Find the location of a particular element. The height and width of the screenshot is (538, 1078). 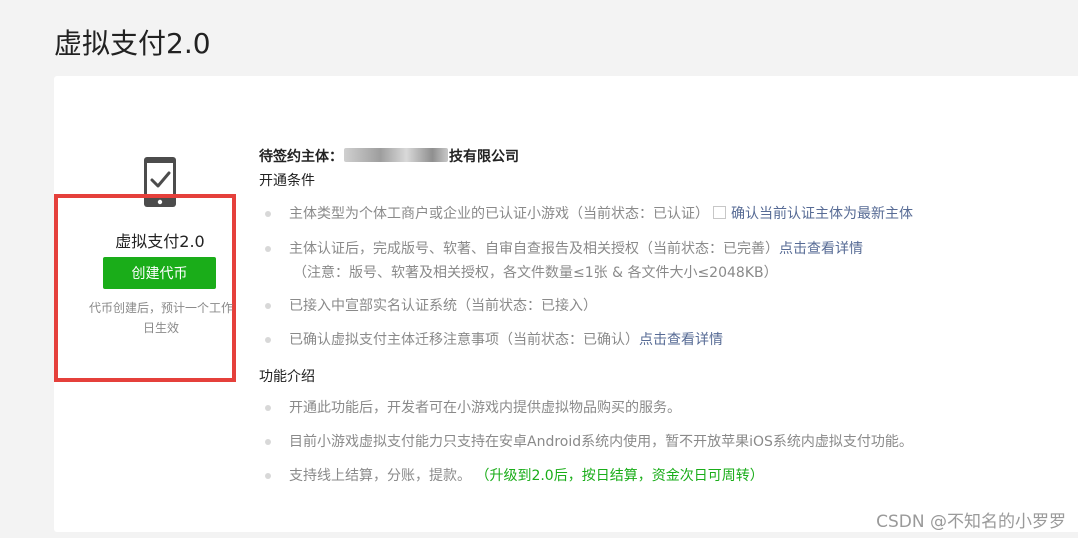

product-panel: 虚拟支付2.0 创建代币 代币创建后，预计一个工作日生效 is located at coordinates (149, 304).